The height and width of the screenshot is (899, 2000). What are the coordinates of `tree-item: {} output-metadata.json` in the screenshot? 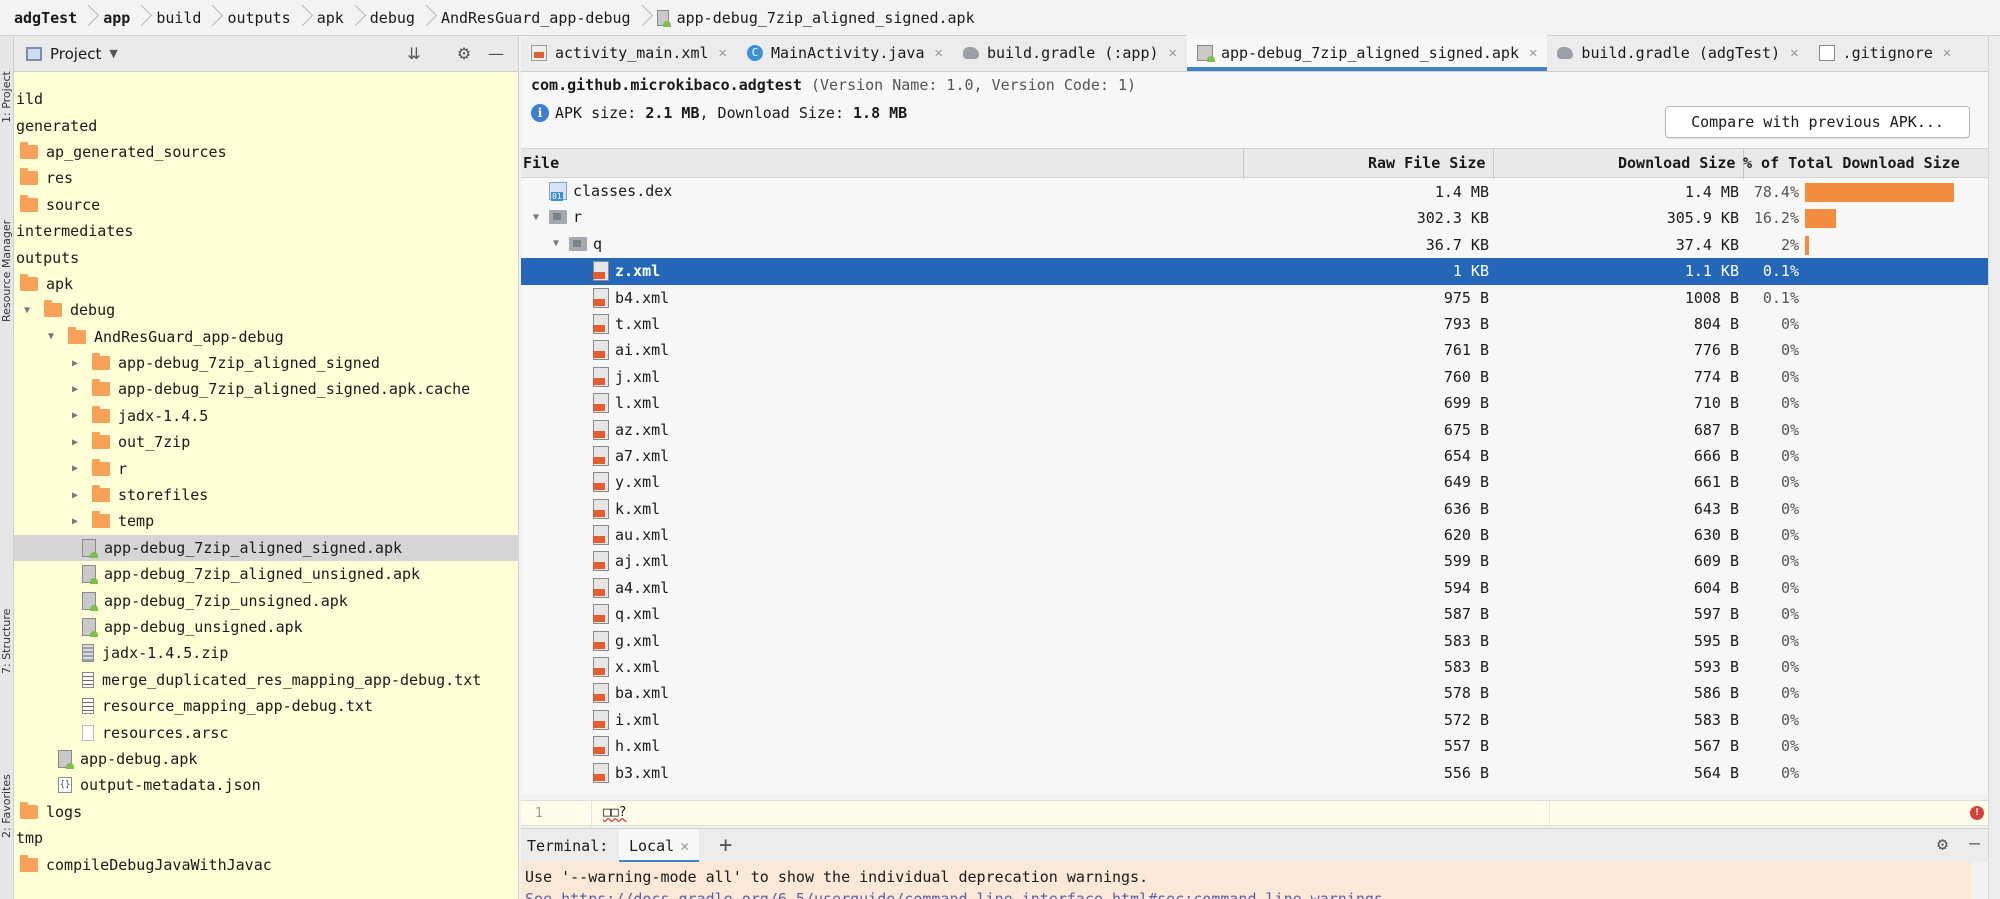 It's located at (266, 785).